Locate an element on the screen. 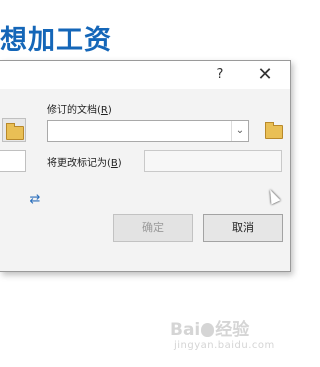  swap-documents-icon: ⇄ is located at coordinates (35, 200).